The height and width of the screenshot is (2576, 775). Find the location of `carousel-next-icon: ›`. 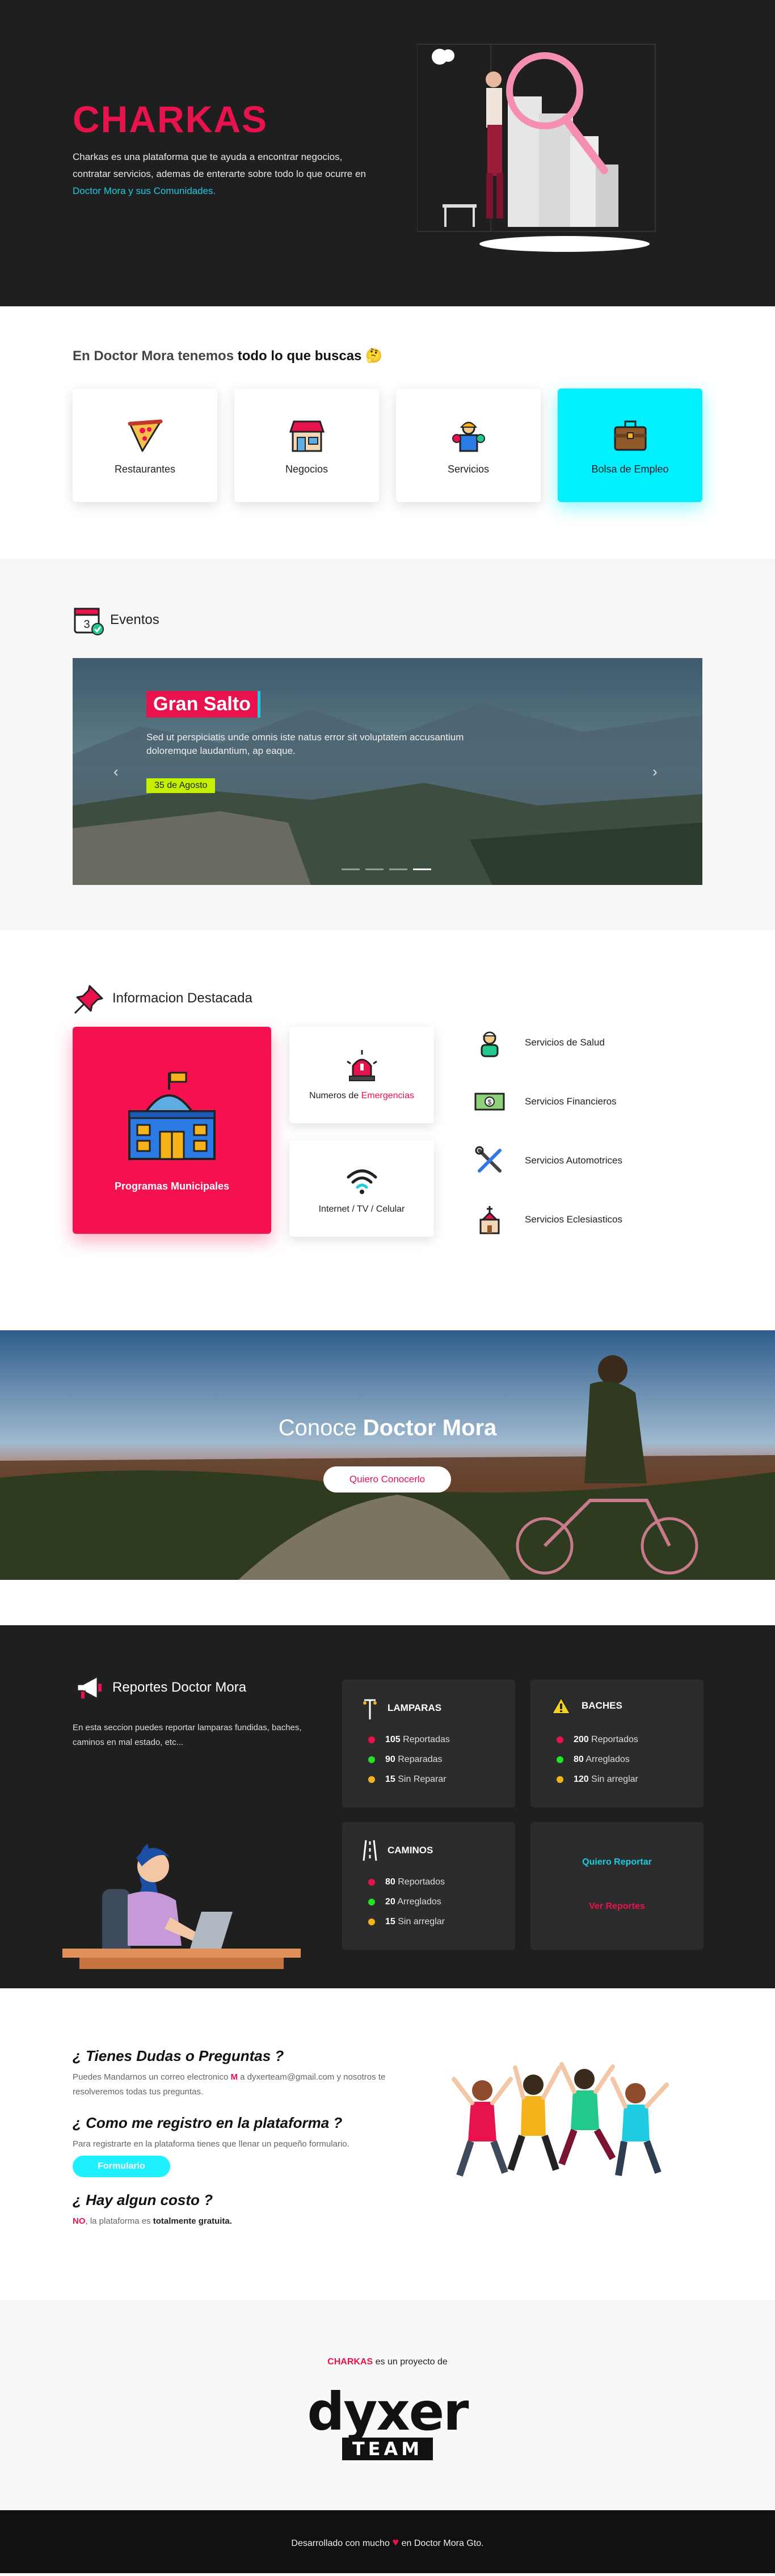

carousel-next-icon: › is located at coordinates (655, 772).